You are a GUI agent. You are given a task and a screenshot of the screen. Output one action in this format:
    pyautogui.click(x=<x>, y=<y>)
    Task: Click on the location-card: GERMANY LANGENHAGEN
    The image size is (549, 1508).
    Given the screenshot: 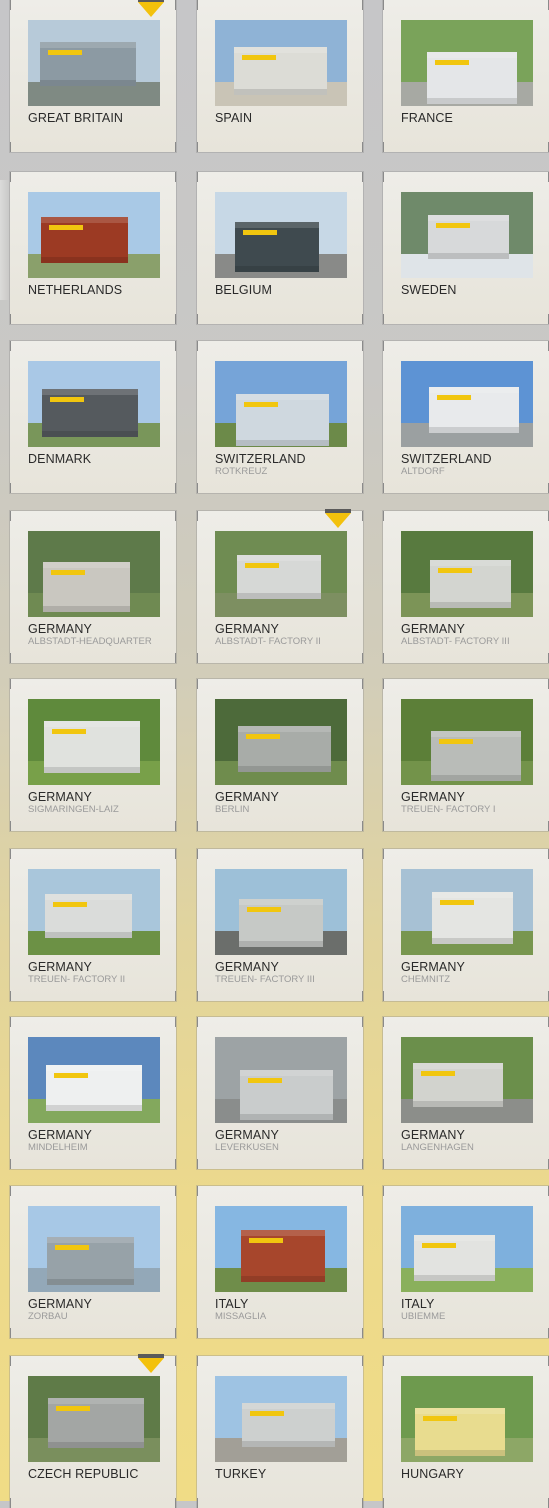 What is the action you would take?
    pyautogui.click(x=466, y=1093)
    